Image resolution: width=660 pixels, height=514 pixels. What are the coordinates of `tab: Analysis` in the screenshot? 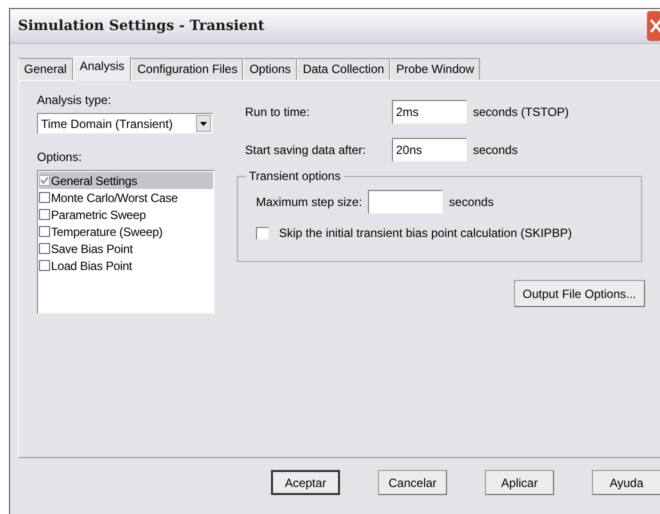 It's located at (102, 68).